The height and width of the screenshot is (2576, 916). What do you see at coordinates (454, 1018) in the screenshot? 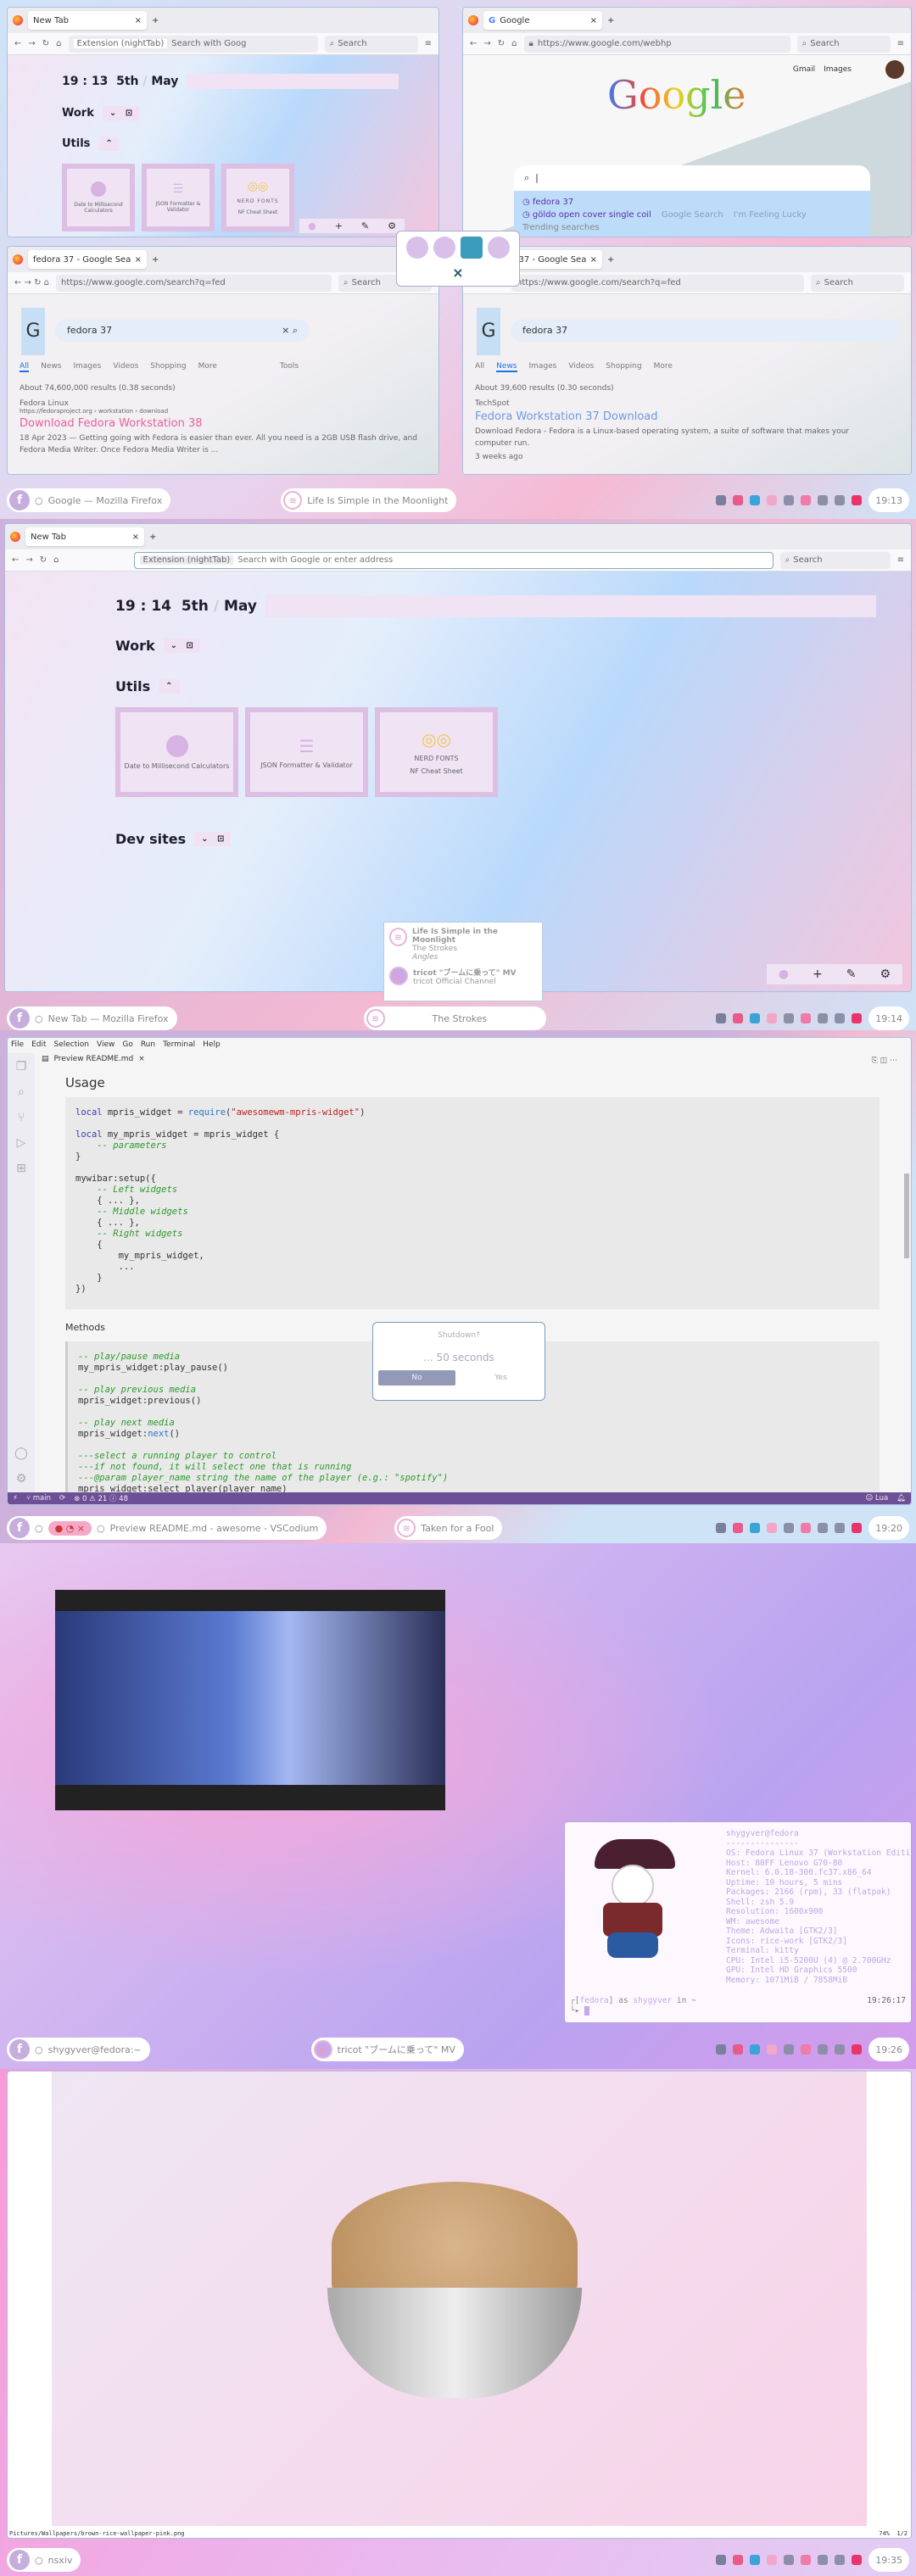
I see `media-widget: ≋ The Strokes` at bounding box center [454, 1018].